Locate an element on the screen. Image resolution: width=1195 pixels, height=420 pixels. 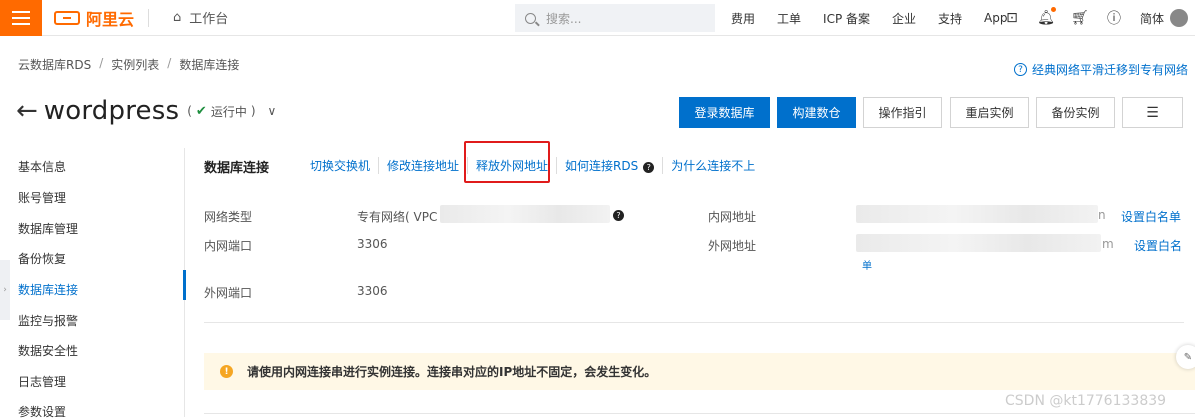
internal-port-label: 内网端口 is located at coordinates (228, 246).